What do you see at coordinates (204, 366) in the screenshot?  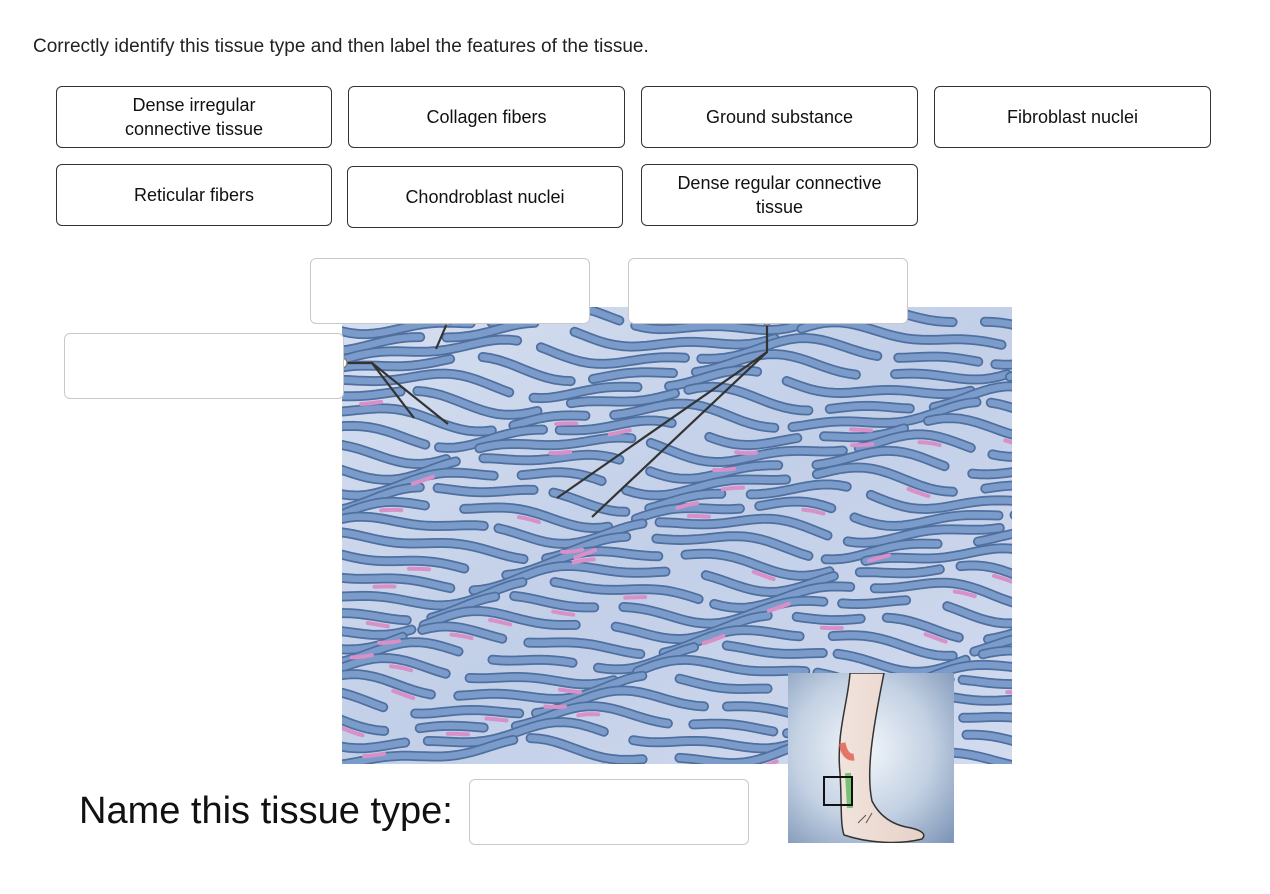 I see `drop-target-left` at bounding box center [204, 366].